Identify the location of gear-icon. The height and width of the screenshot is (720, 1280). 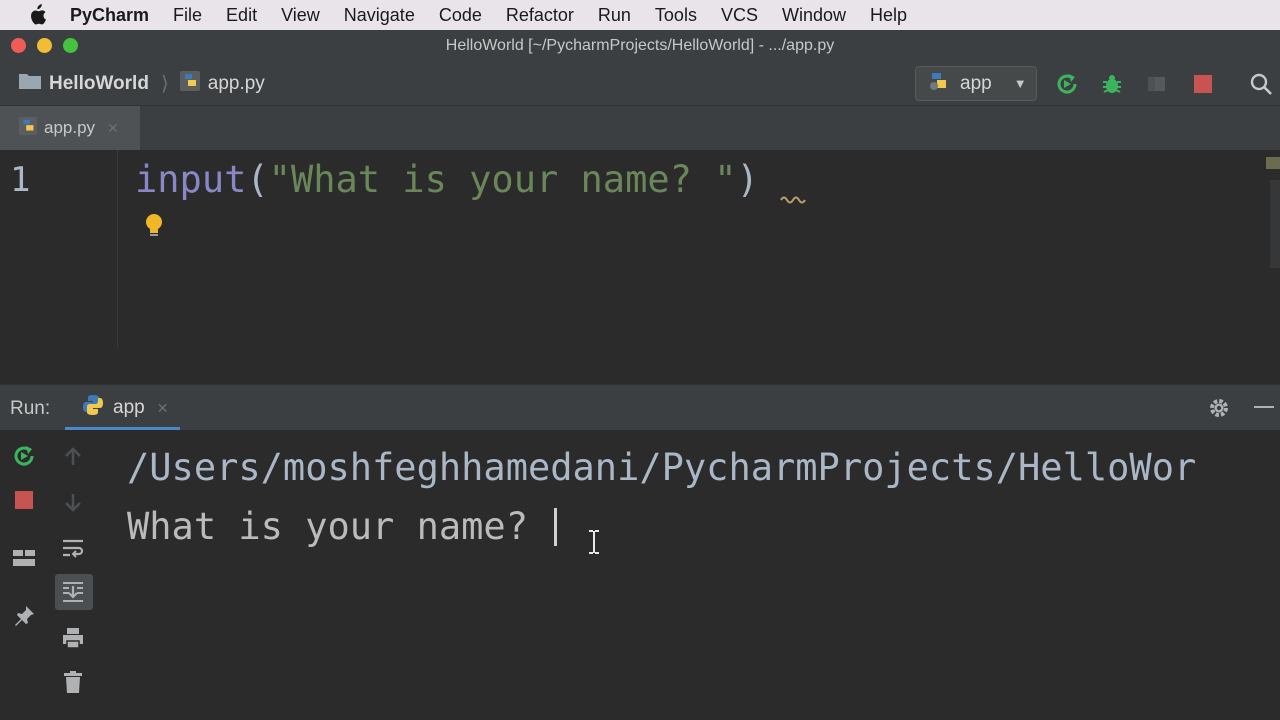
(1219, 411).